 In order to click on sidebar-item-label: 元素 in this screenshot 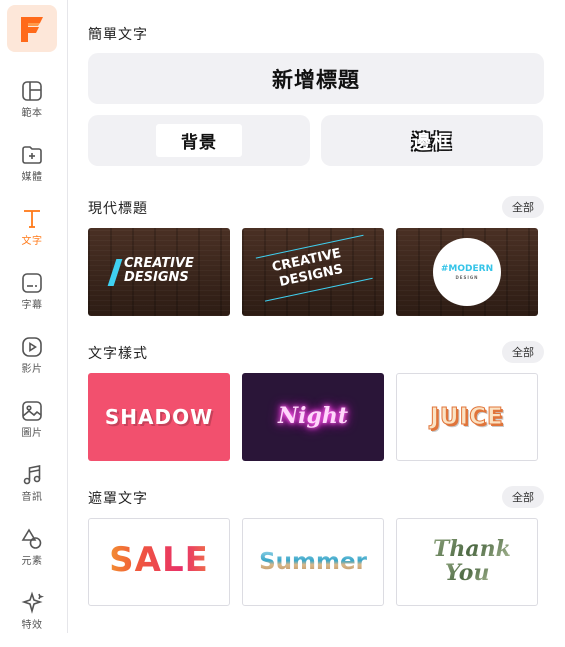, I will do `click(32, 561)`.